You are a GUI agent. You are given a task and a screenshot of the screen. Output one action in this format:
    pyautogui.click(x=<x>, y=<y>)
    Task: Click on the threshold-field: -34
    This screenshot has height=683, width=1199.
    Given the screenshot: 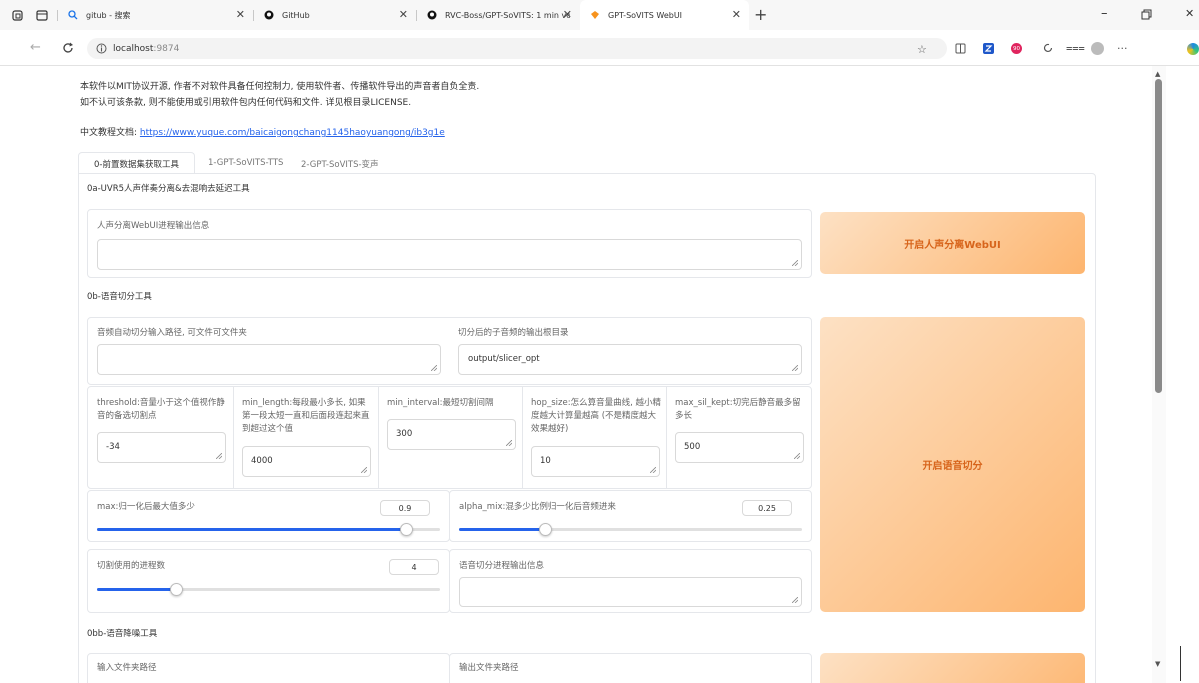 What is the action you would take?
    pyautogui.click(x=161, y=447)
    